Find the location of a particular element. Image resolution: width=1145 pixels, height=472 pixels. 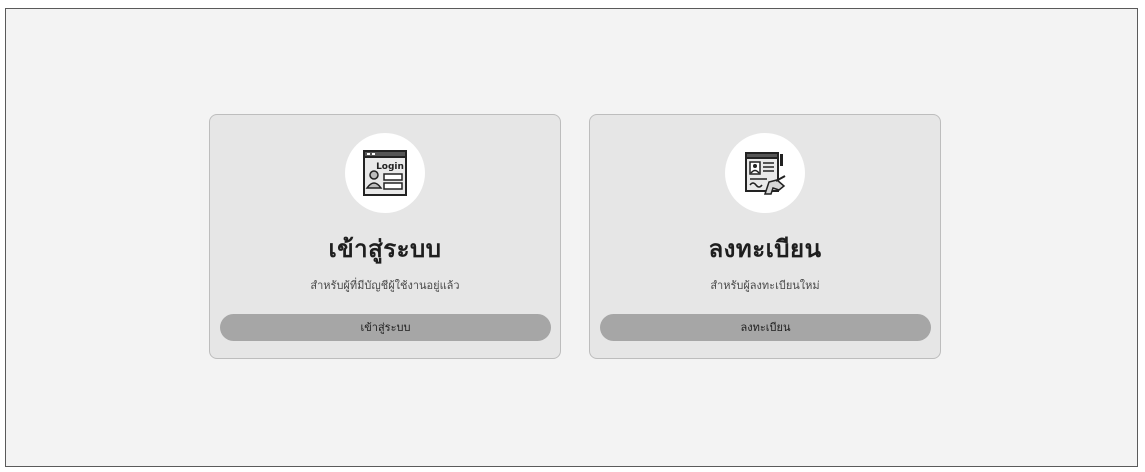

login-window-icon: Login is located at coordinates (385, 173).